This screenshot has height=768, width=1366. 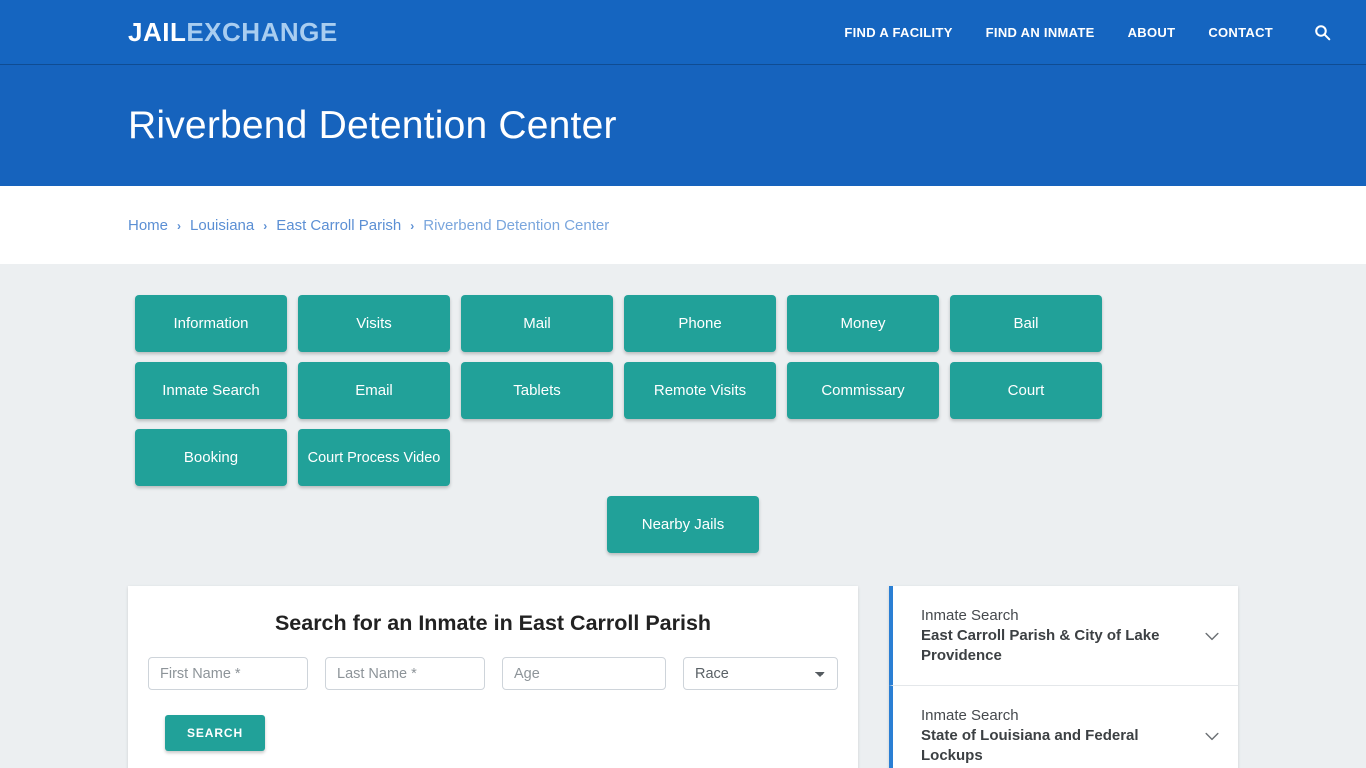 What do you see at coordinates (374, 457) in the screenshot?
I see `section-button-court-process-video: Court Process Video` at bounding box center [374, 457].